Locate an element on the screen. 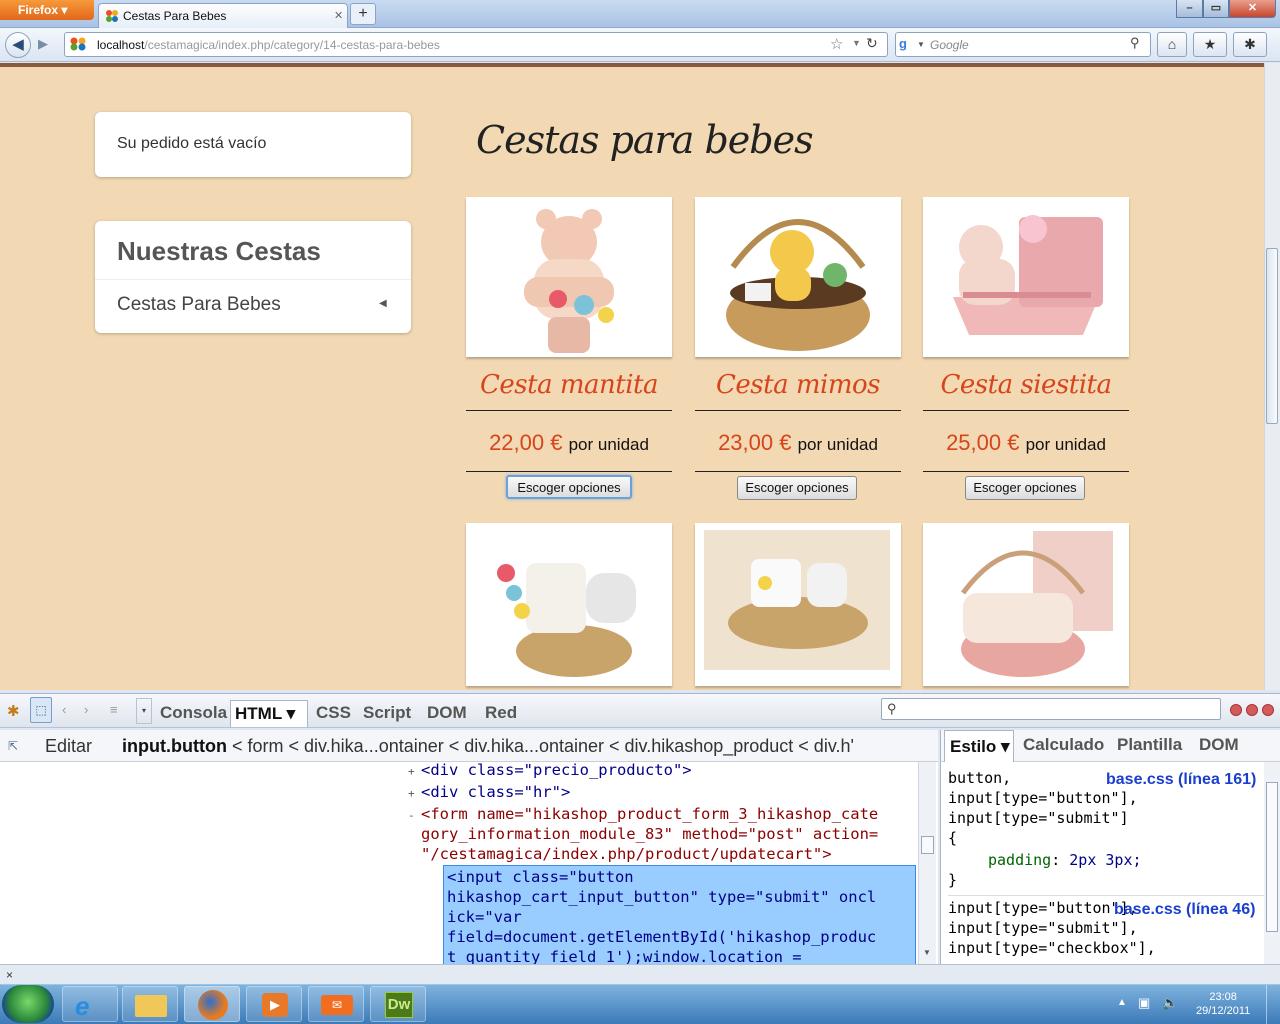 Image resolution: width=1280 pixels, height=1024 pixels. list-icon: ≡ is located at coordinates (114, 709).